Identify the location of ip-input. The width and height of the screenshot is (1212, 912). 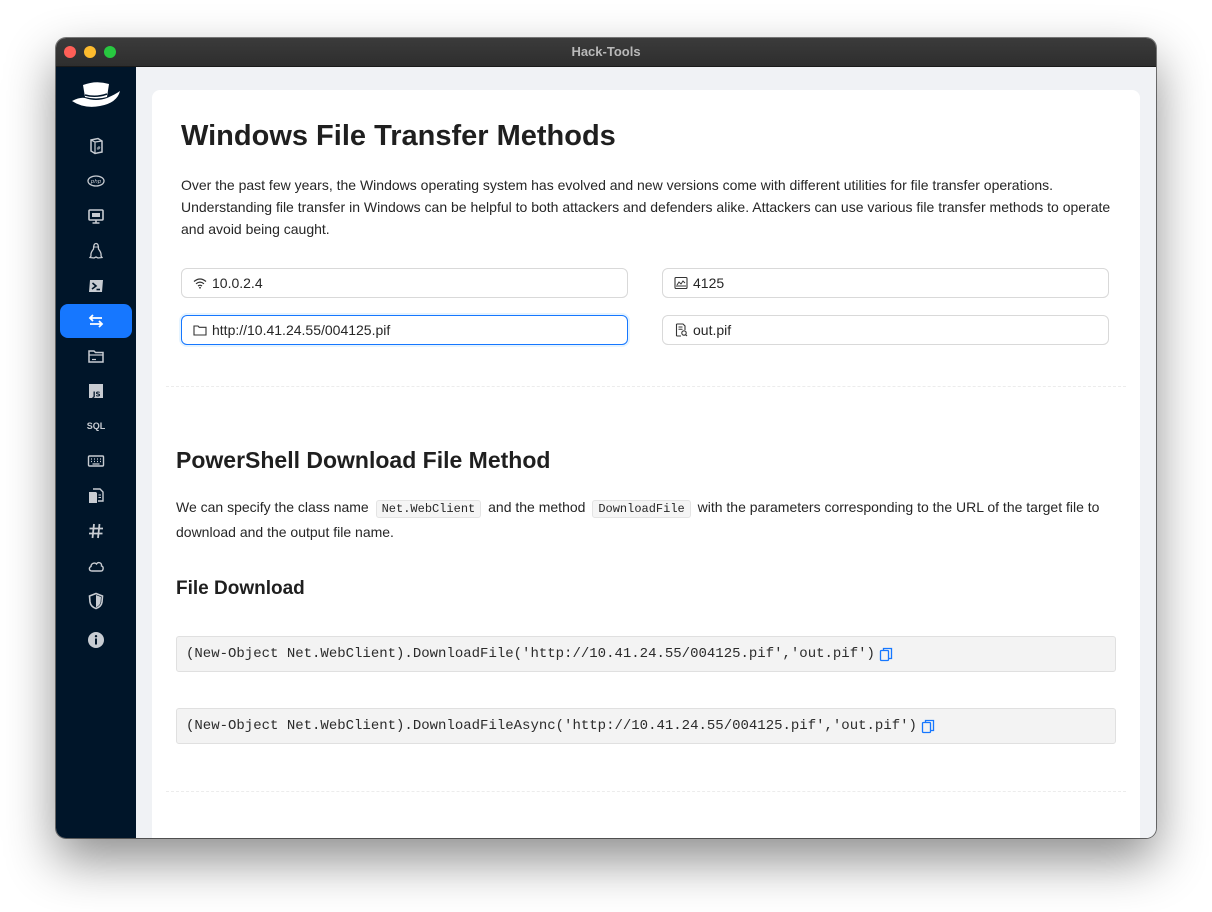
(412, 283).